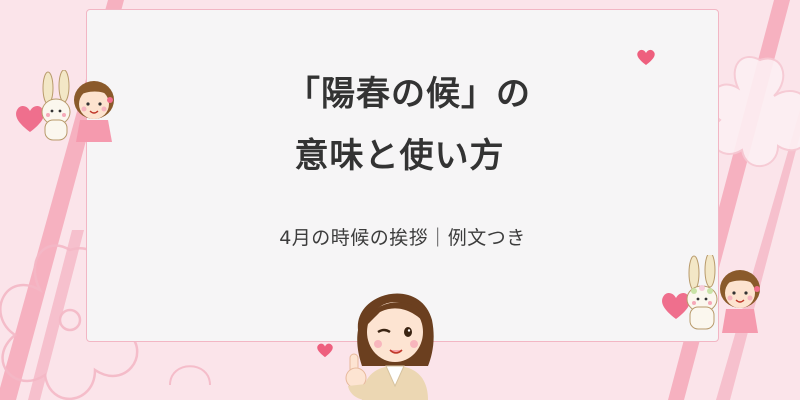 The width and height of the screenshot is (800, 400). Describe the element at coordinates (402, 238) in the screenshot. I see `page-subtitle: 4月の時候の挨拶｜例文つき` at that location.